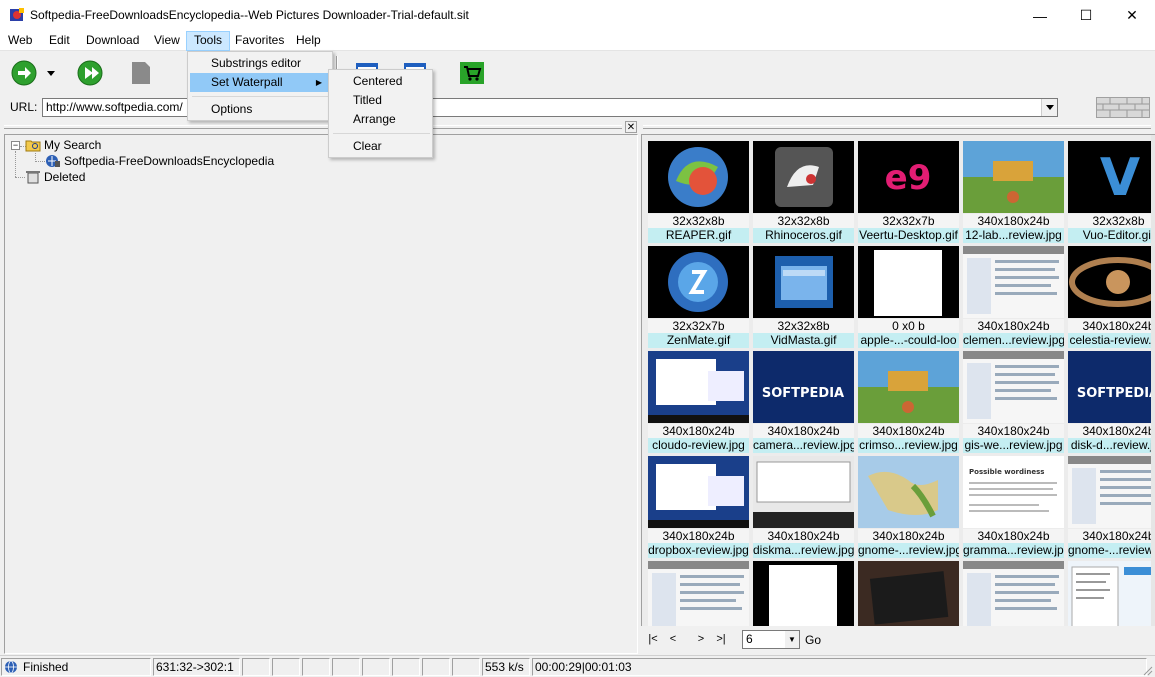  I want to click on thumbnail-item: e9 32x32x7b Veertu-Desktop.gif, so click(908, 192).